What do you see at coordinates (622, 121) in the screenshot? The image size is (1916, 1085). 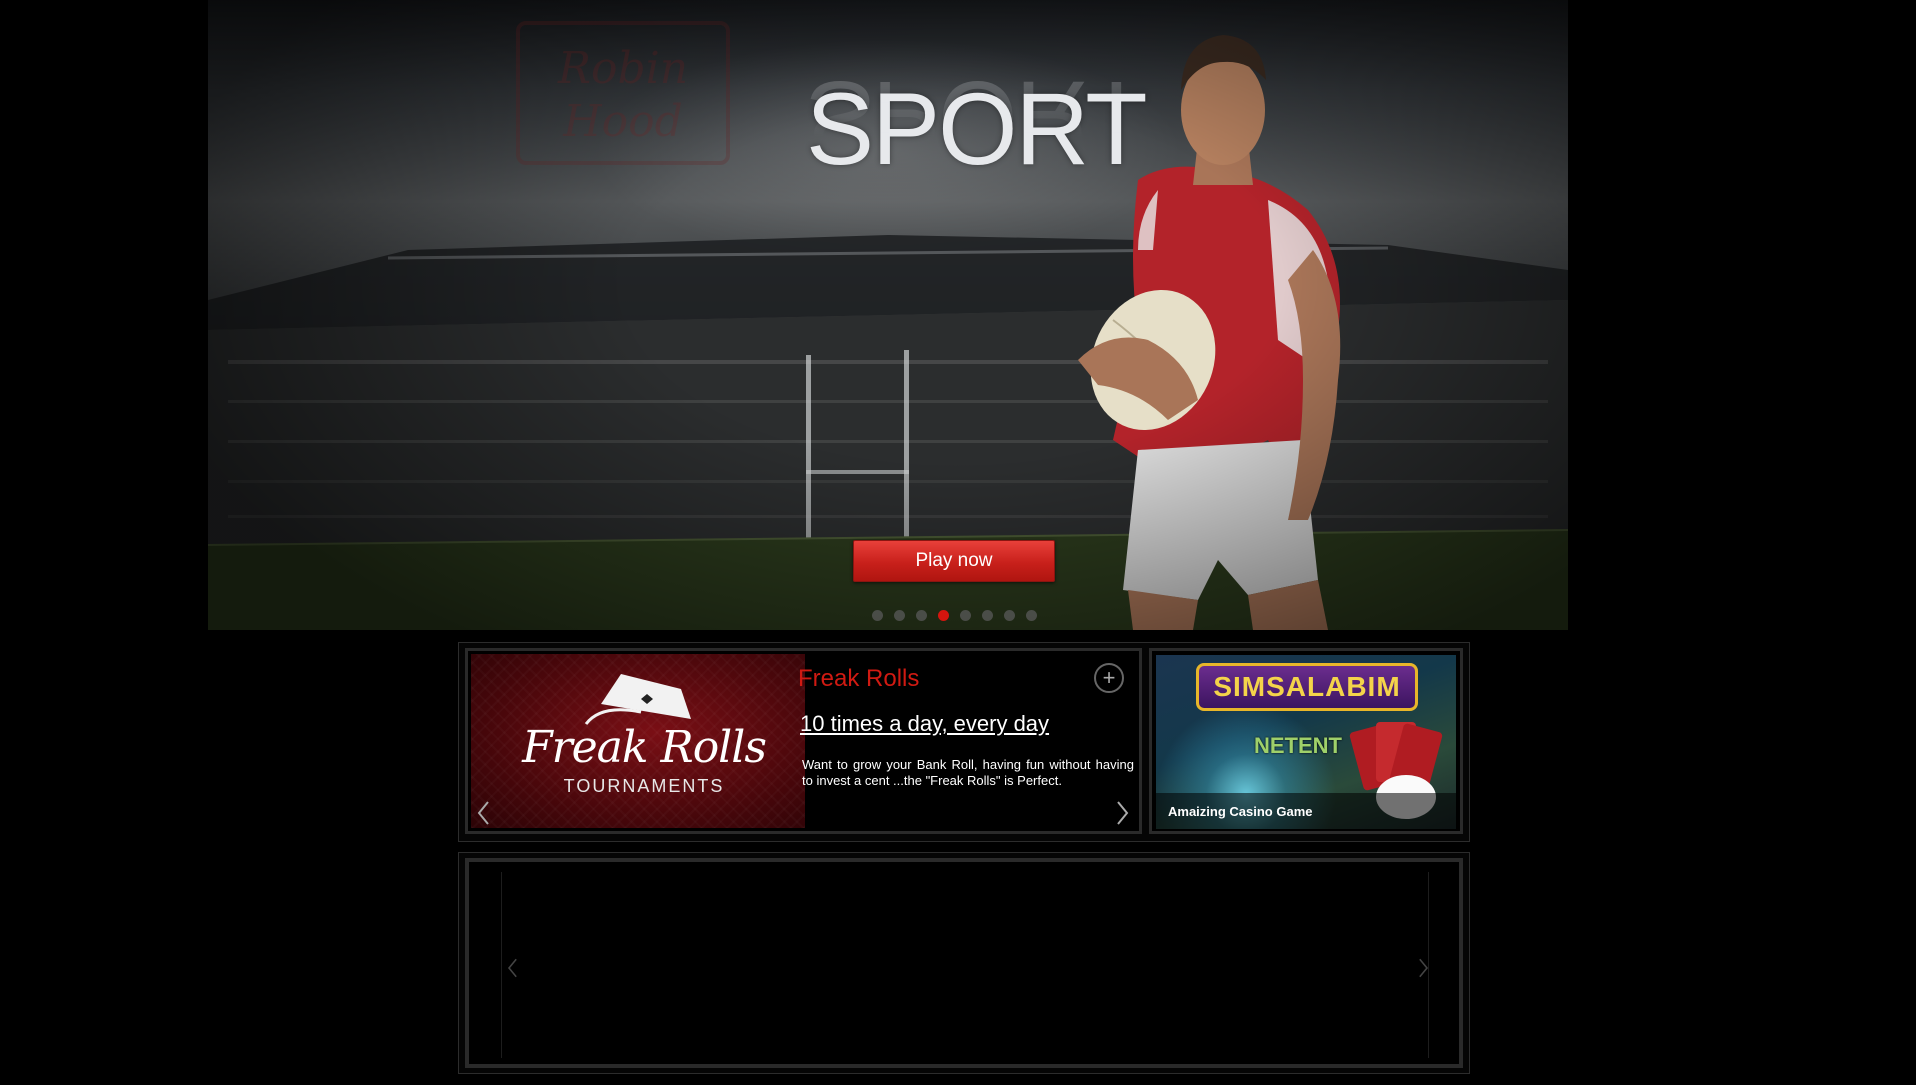 I see `svg-text: Hood` at bounding box center [622, 121].